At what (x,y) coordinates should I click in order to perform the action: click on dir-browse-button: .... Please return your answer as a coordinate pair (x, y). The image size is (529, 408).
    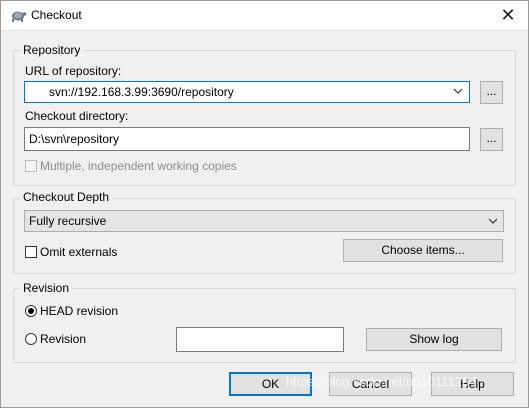
    Looking at the image, I should click on (491, 139).